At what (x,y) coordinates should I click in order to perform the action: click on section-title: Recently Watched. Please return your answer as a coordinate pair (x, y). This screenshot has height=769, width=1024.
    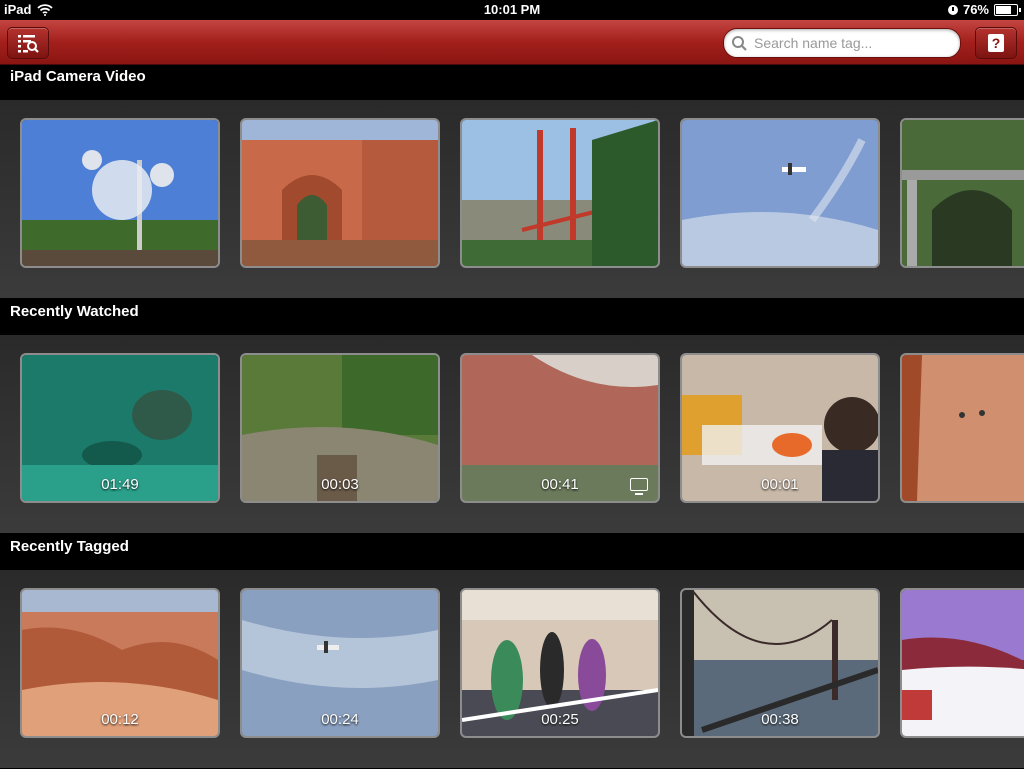
    Looking at the image, I should click on (74, 311).